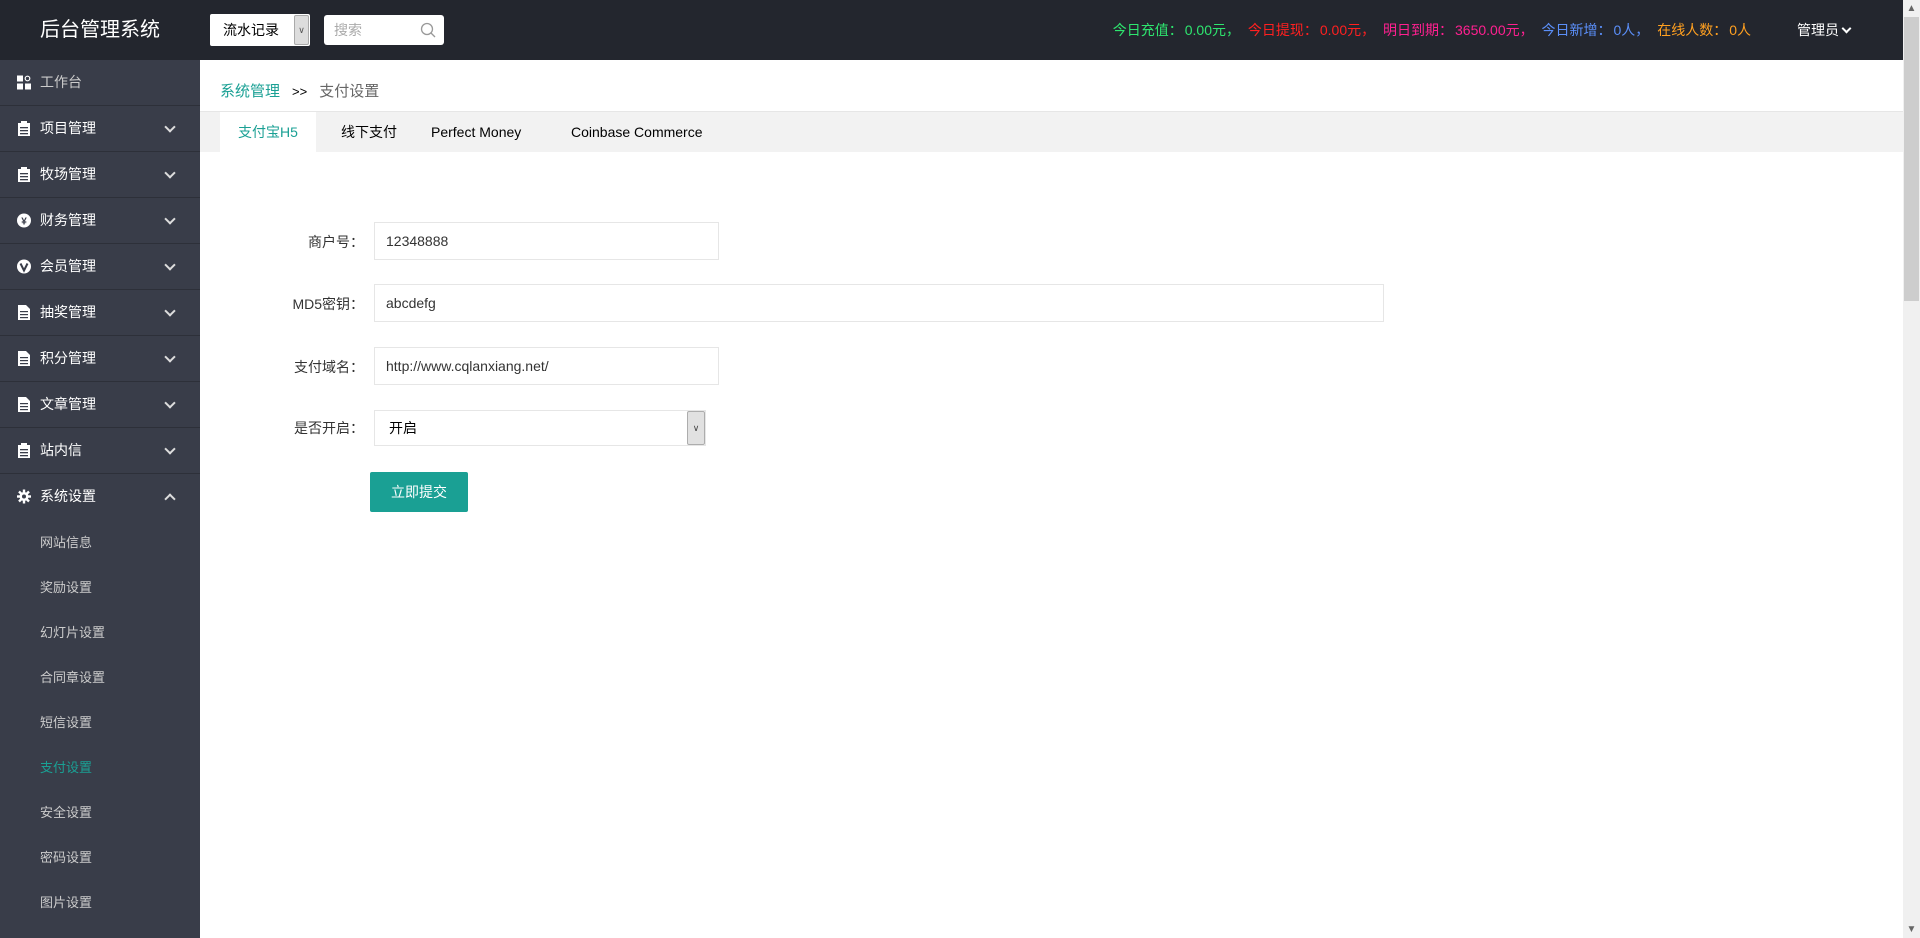 The width and height of the screenshot is (1920, 938). What do you see at coordinates (328, 304) in the screenshot?
I see `md5-key-label: MD5密钥：` at bounding box center [328, 304].